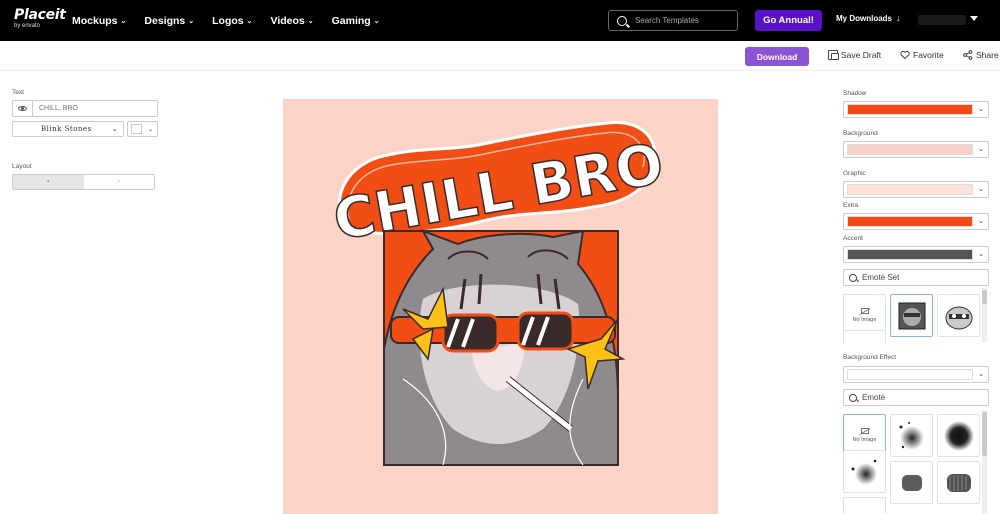 This screenshot has height=514, width=1000. Describe the element at coordinates (881, 277) in the screenshot. I see `emote-set-placeholder: Emote Set` at that location.